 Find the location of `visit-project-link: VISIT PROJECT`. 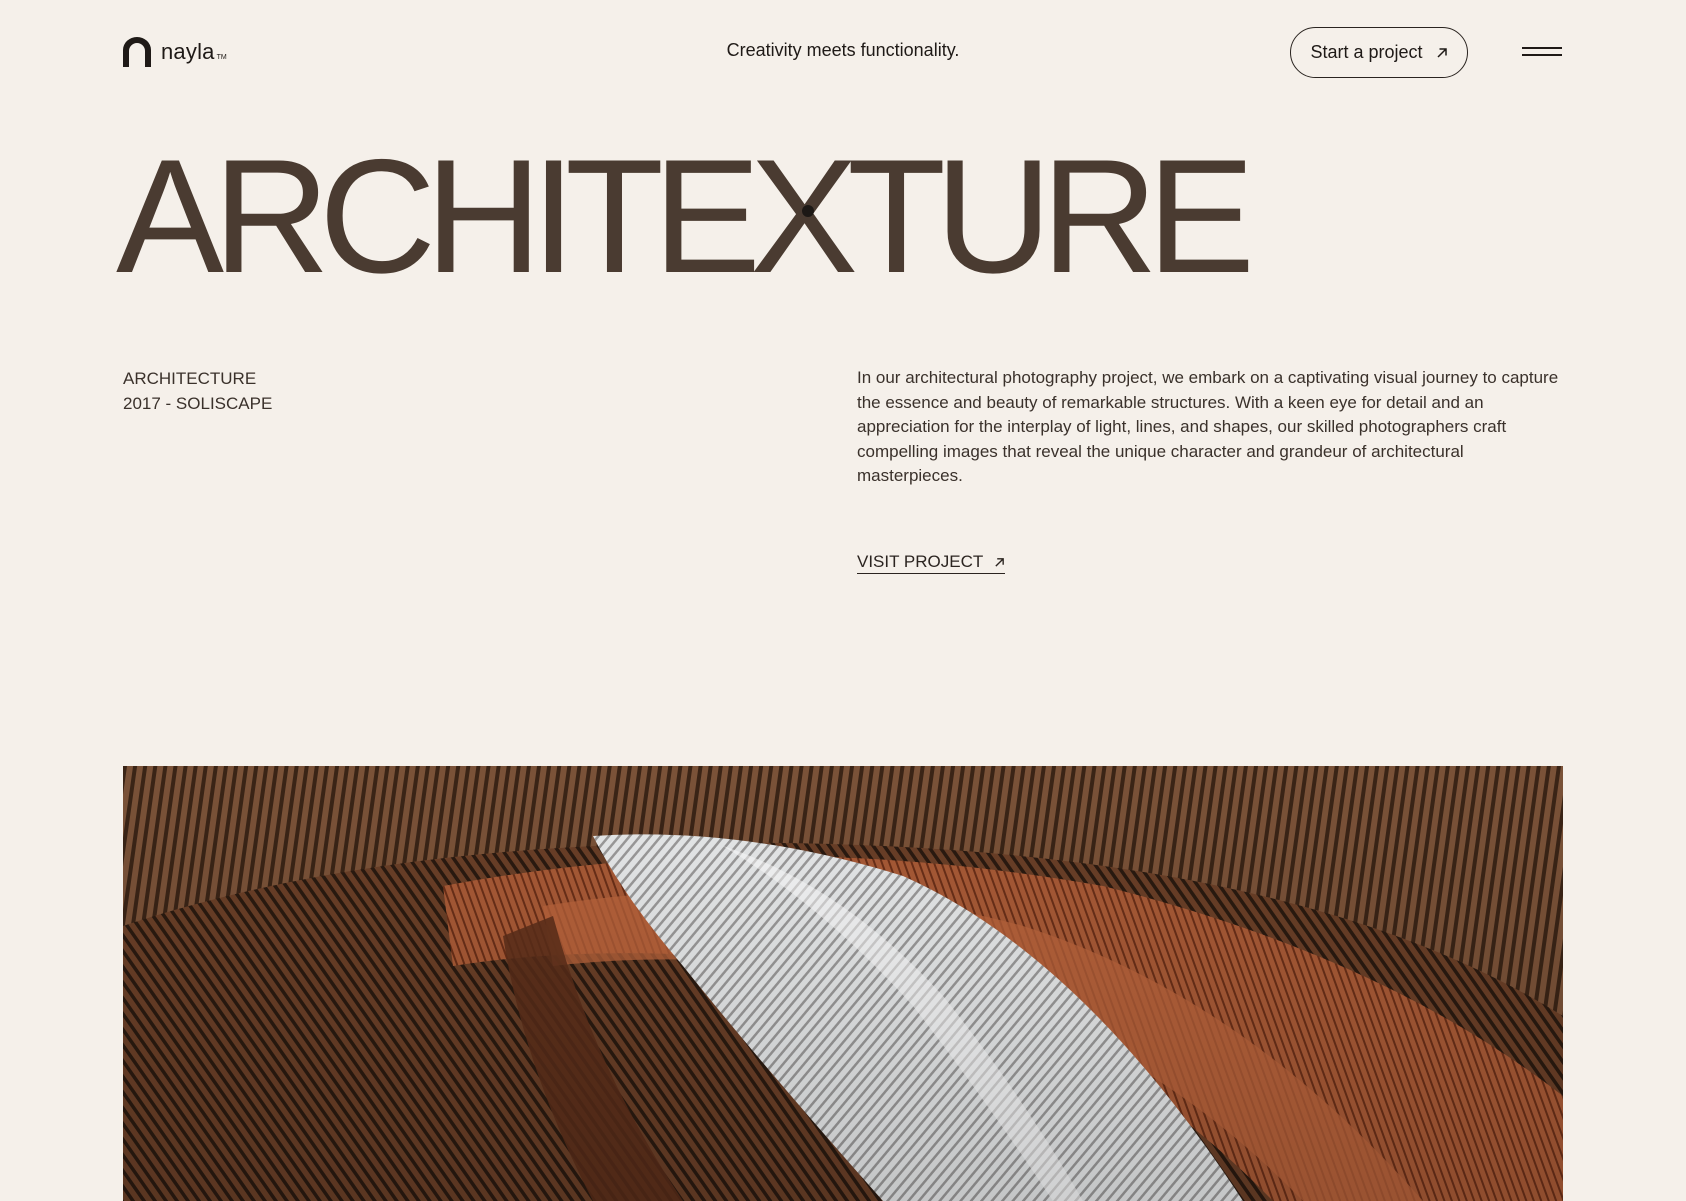

visit-project-link: VISIT PROJECT is located at coordinates (931, 563).